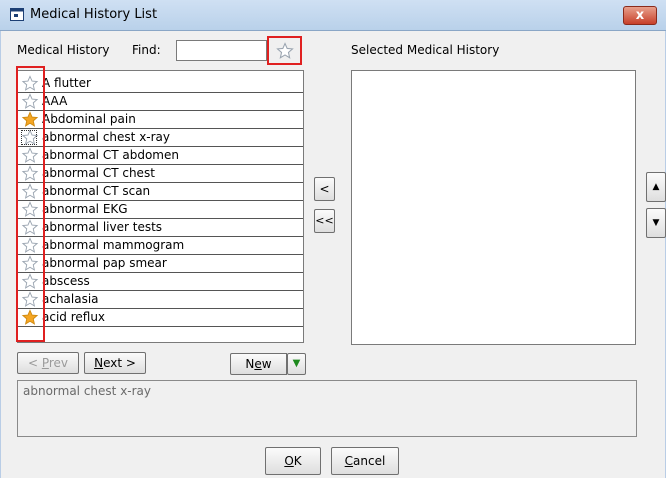 This screenshot has height=483, width=666. I want to click on list-item-label: abnormal liver tests, so click(102, 227).